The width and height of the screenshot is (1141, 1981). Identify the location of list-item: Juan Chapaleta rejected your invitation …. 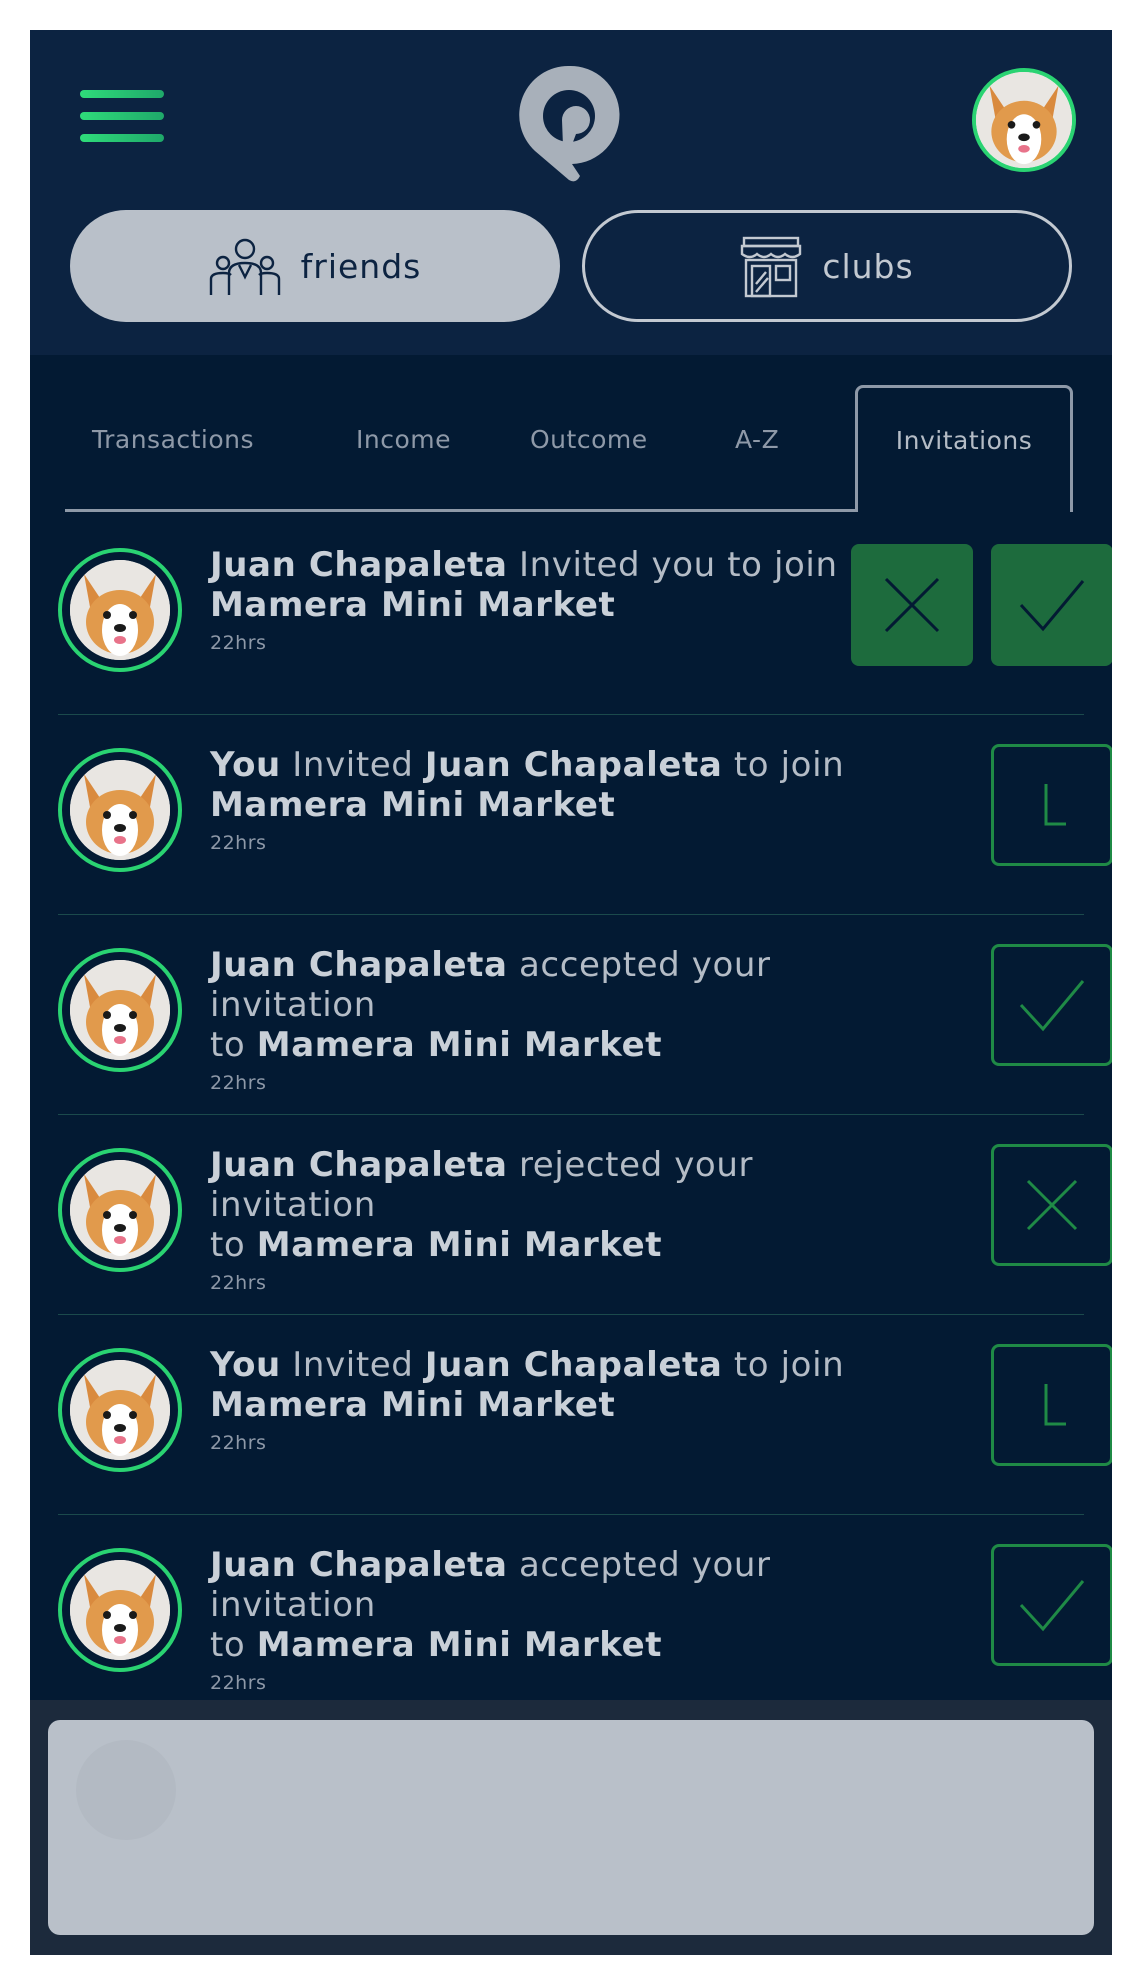
(585, 1215).